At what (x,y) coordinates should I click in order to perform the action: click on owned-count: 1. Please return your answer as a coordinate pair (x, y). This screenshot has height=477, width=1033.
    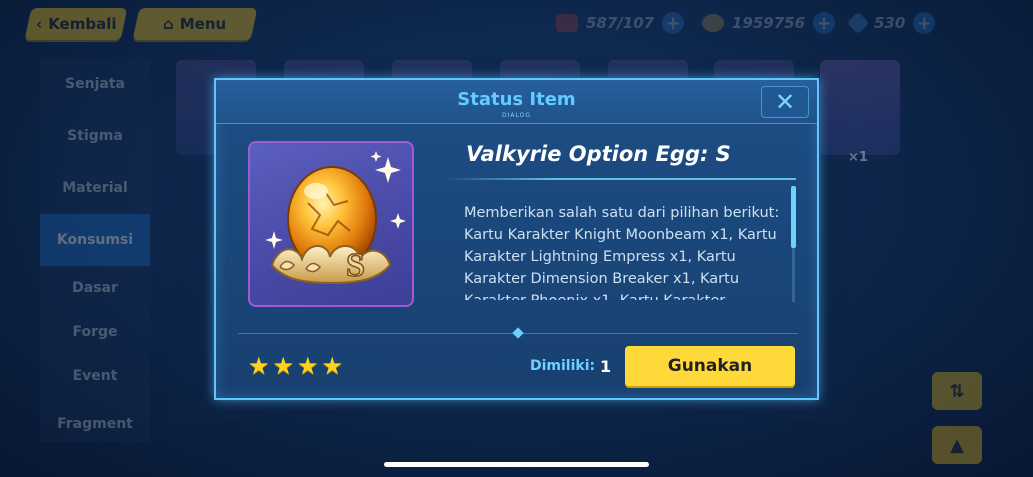
    Looking at the image, I should click on (606, 366).